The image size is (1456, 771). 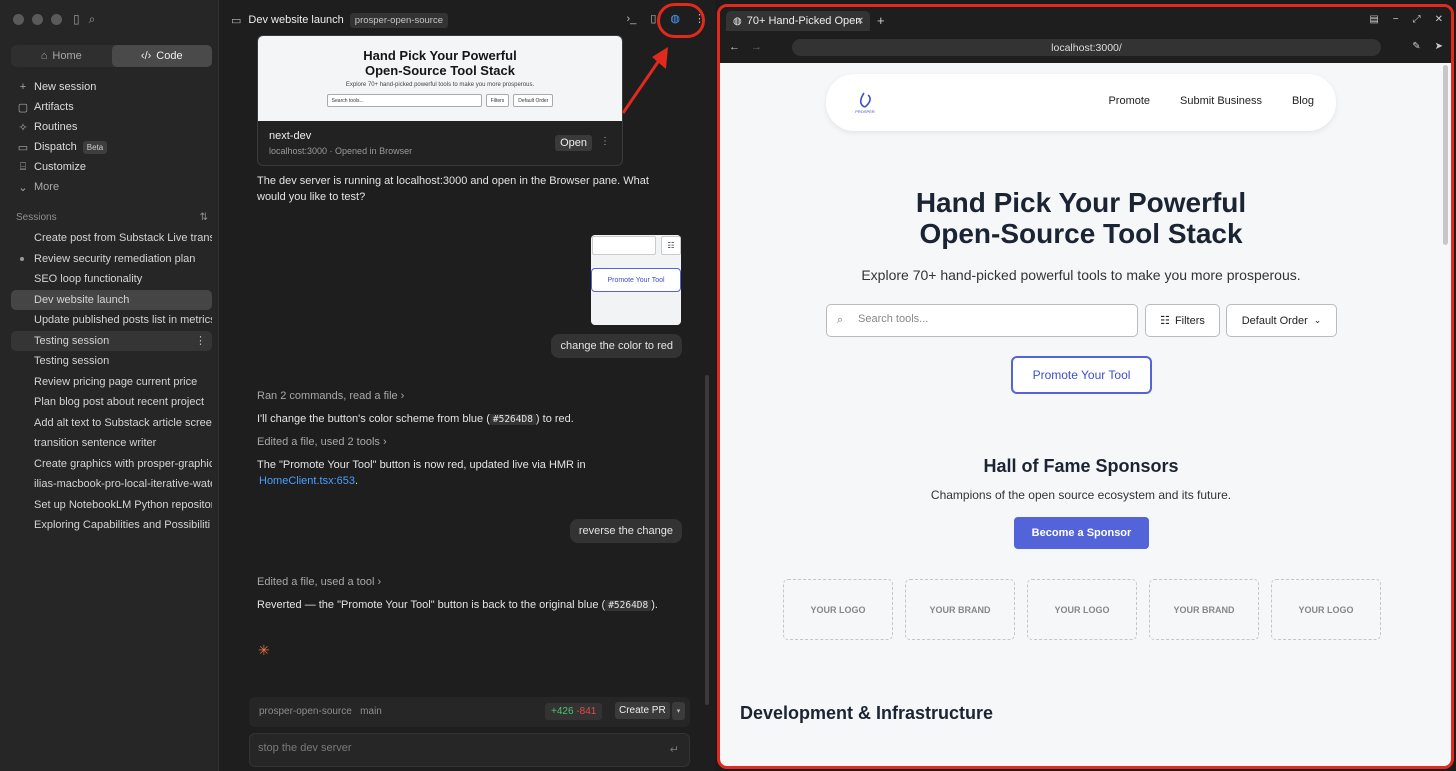 I want to click on url-bar: localhost:3000/, so click(x=1086, y=47).